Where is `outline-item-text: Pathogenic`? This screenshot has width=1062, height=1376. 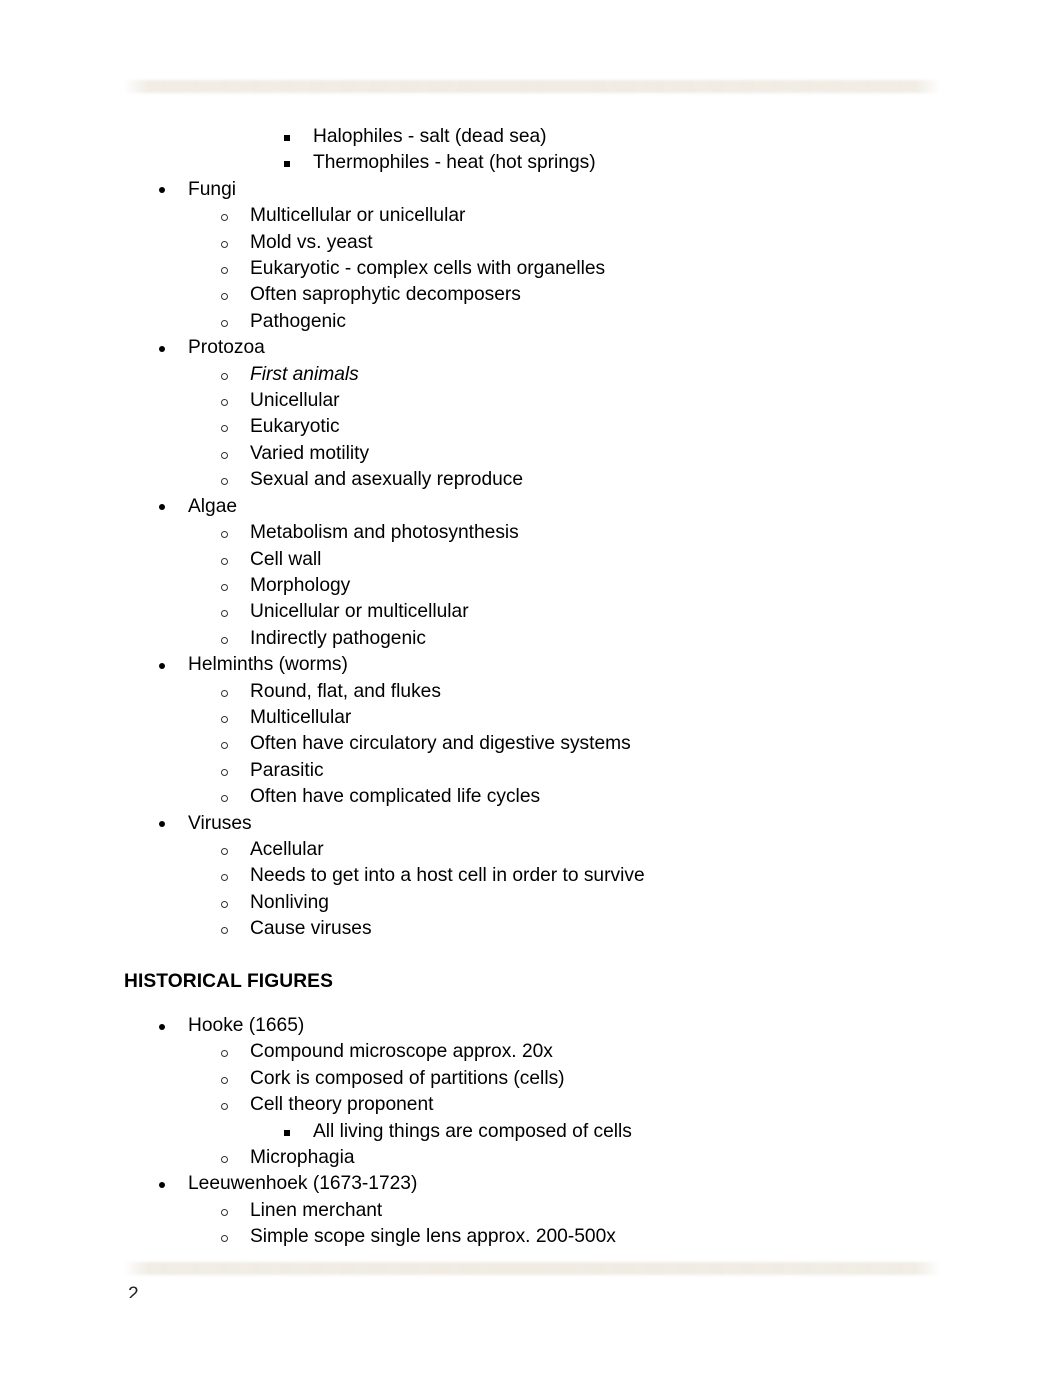 outline-item-text: Pathogenic is located at coordinates (298, 321).